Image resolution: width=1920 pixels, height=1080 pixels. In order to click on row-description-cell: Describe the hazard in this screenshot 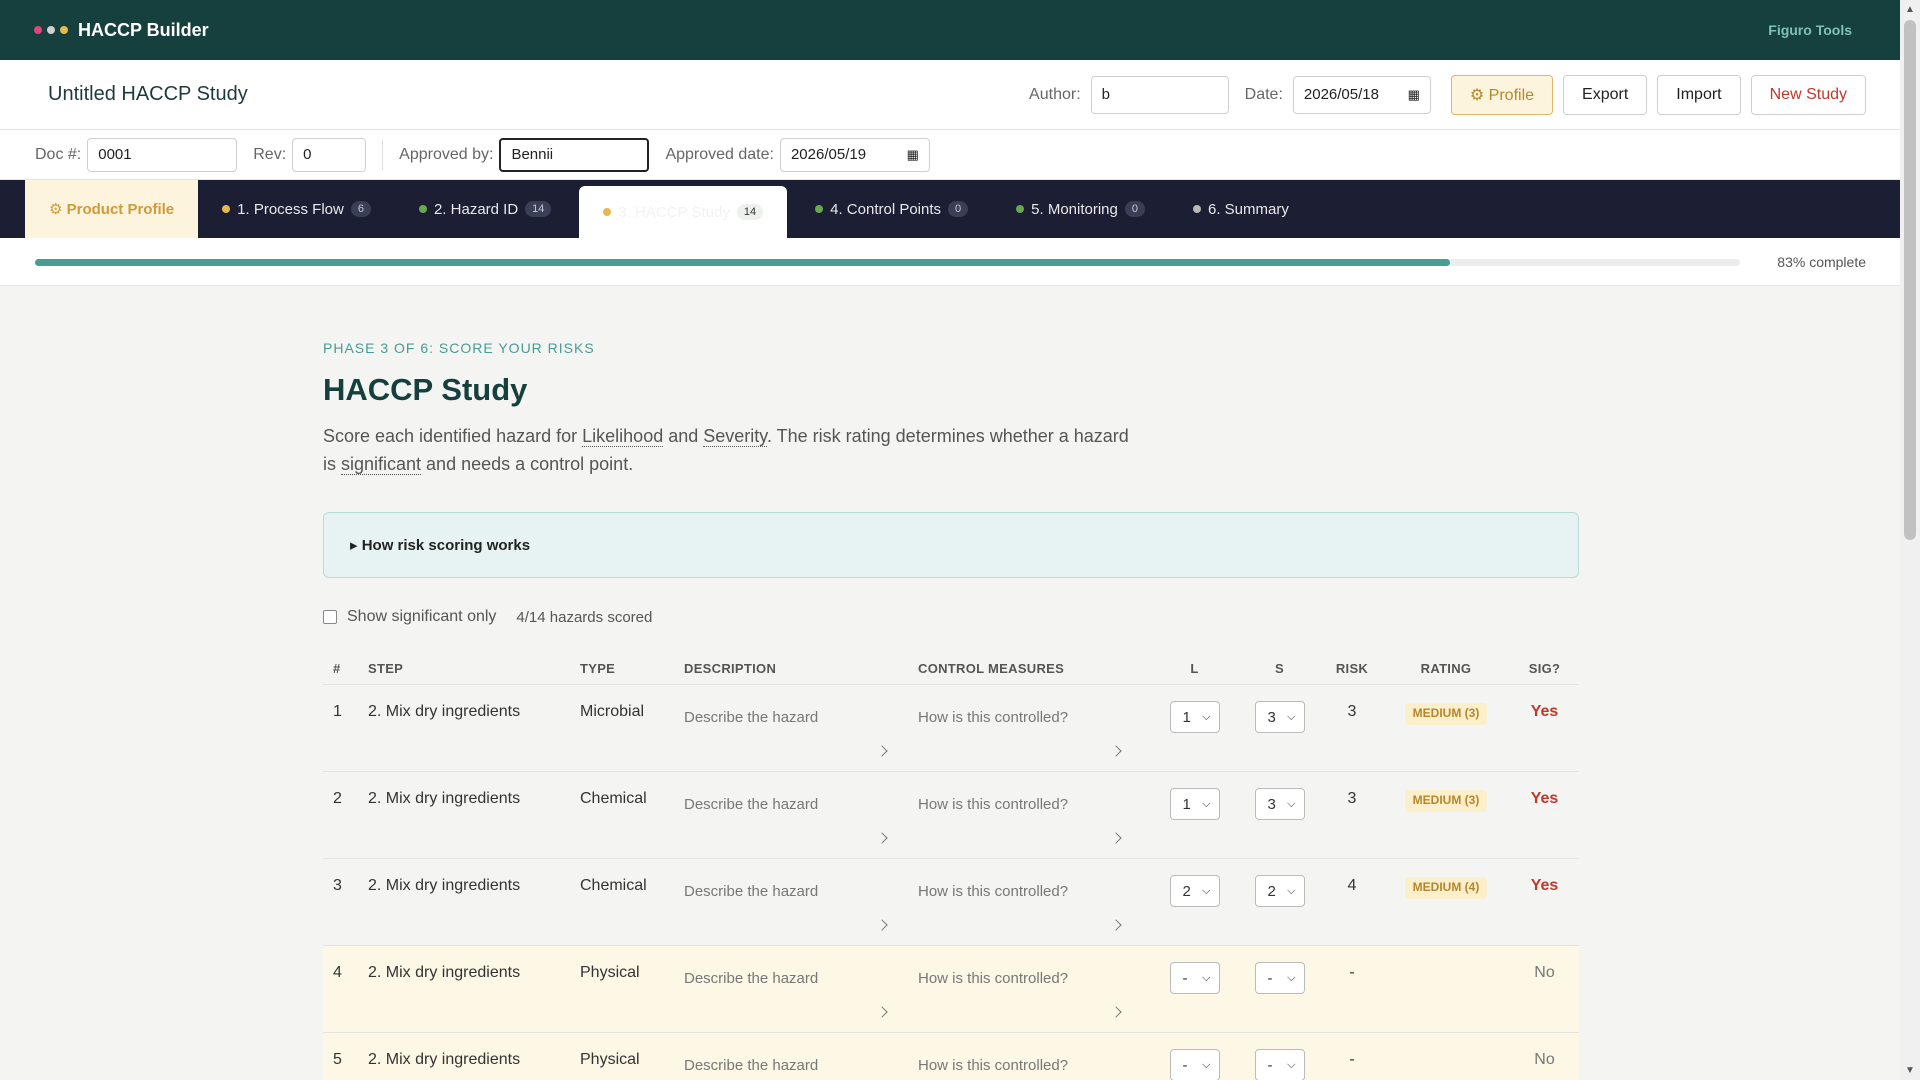, I will do `click(801, 1056)`.